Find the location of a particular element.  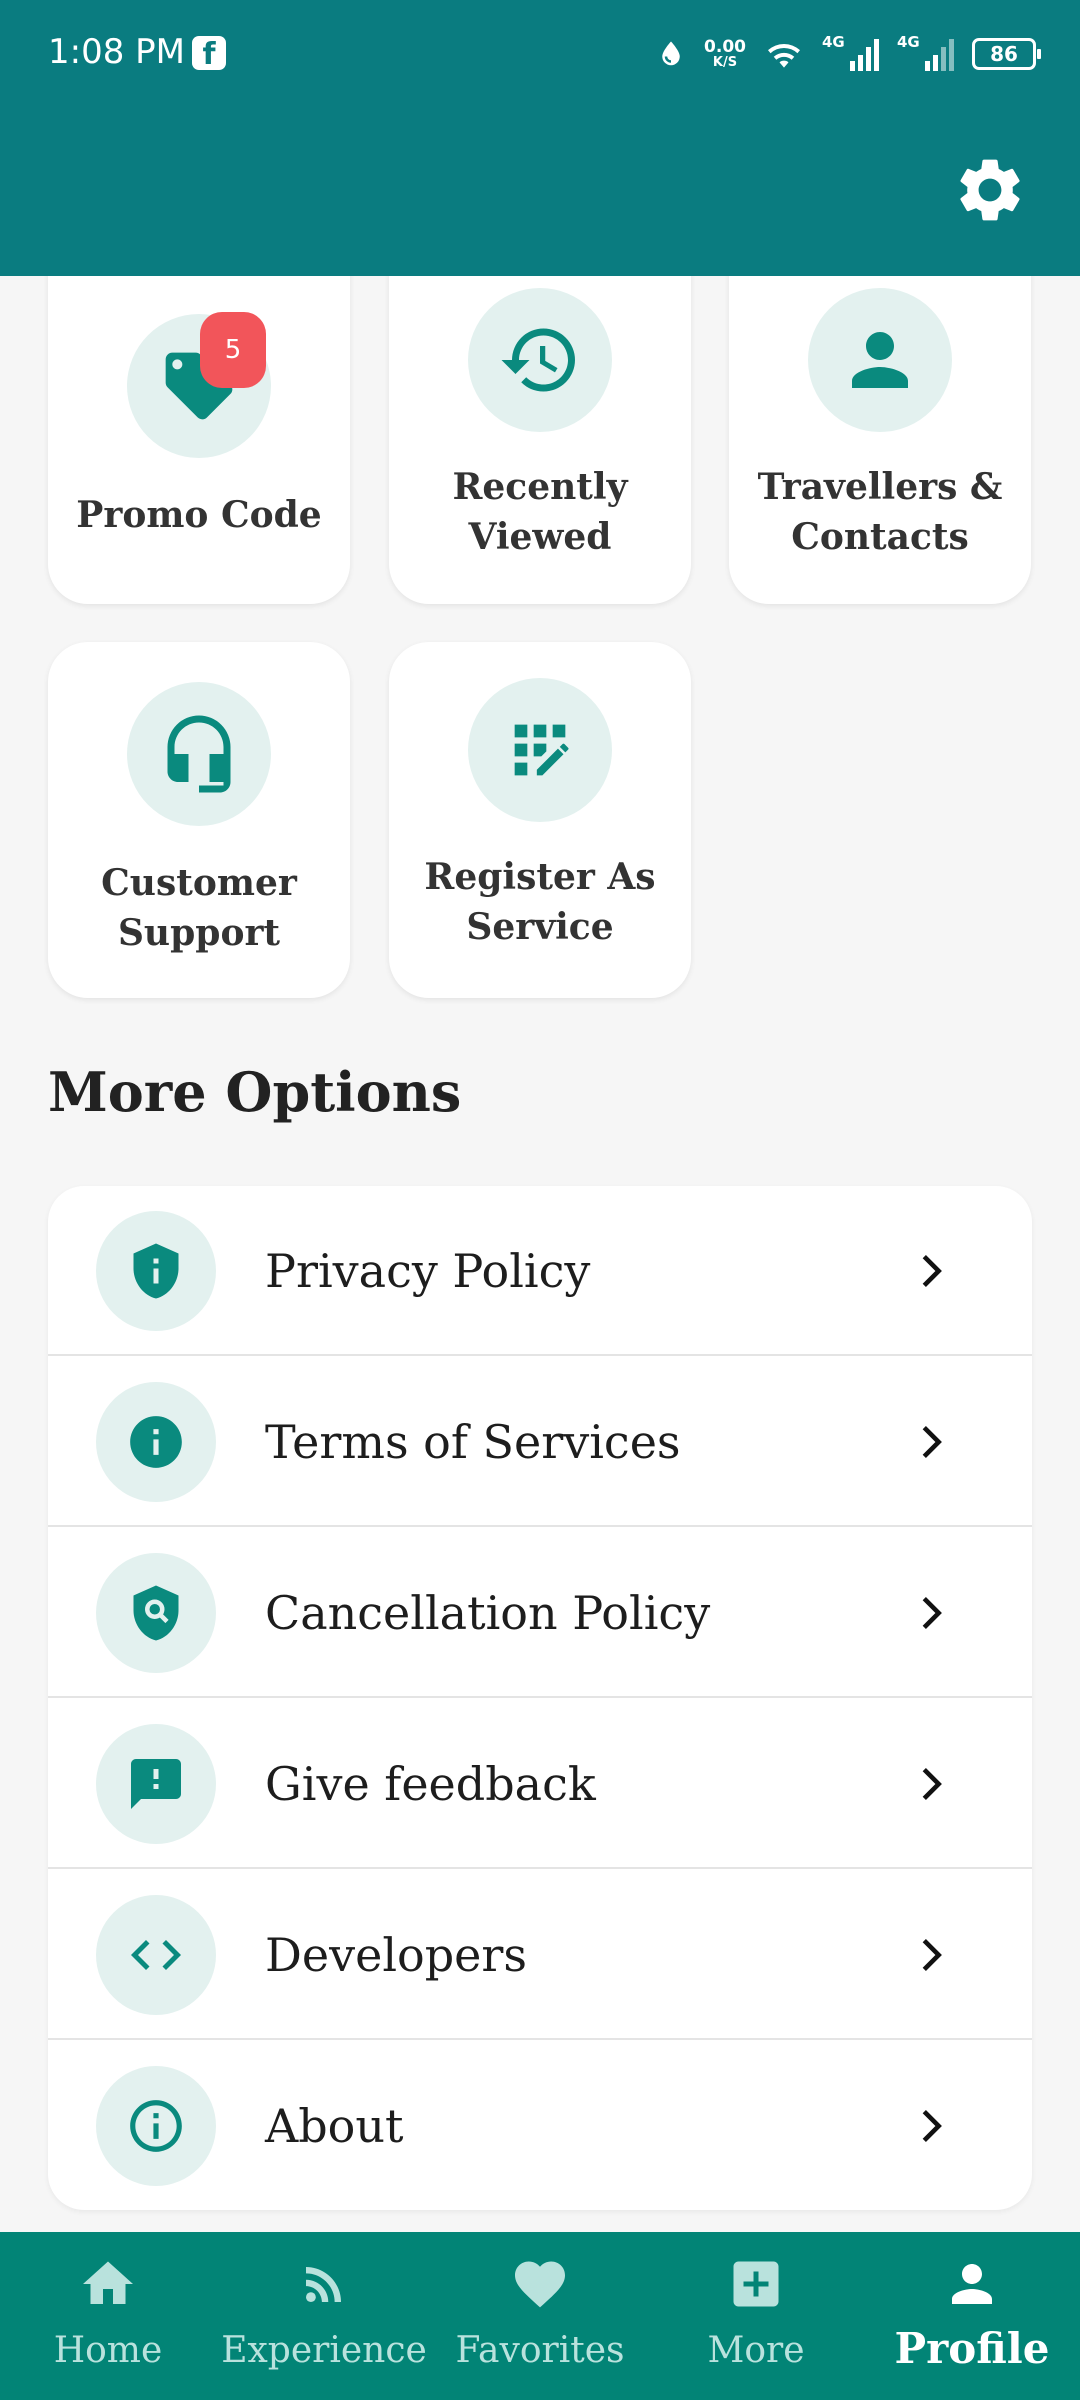

nav-more: More is located at coordinates (756, 2316).